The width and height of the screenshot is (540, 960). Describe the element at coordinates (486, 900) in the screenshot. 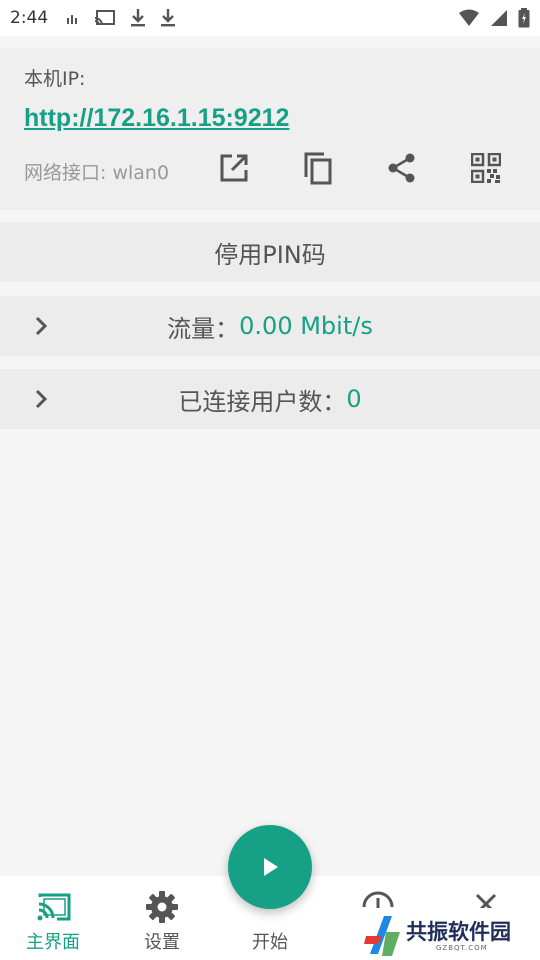

I see `close-icon` at that location.